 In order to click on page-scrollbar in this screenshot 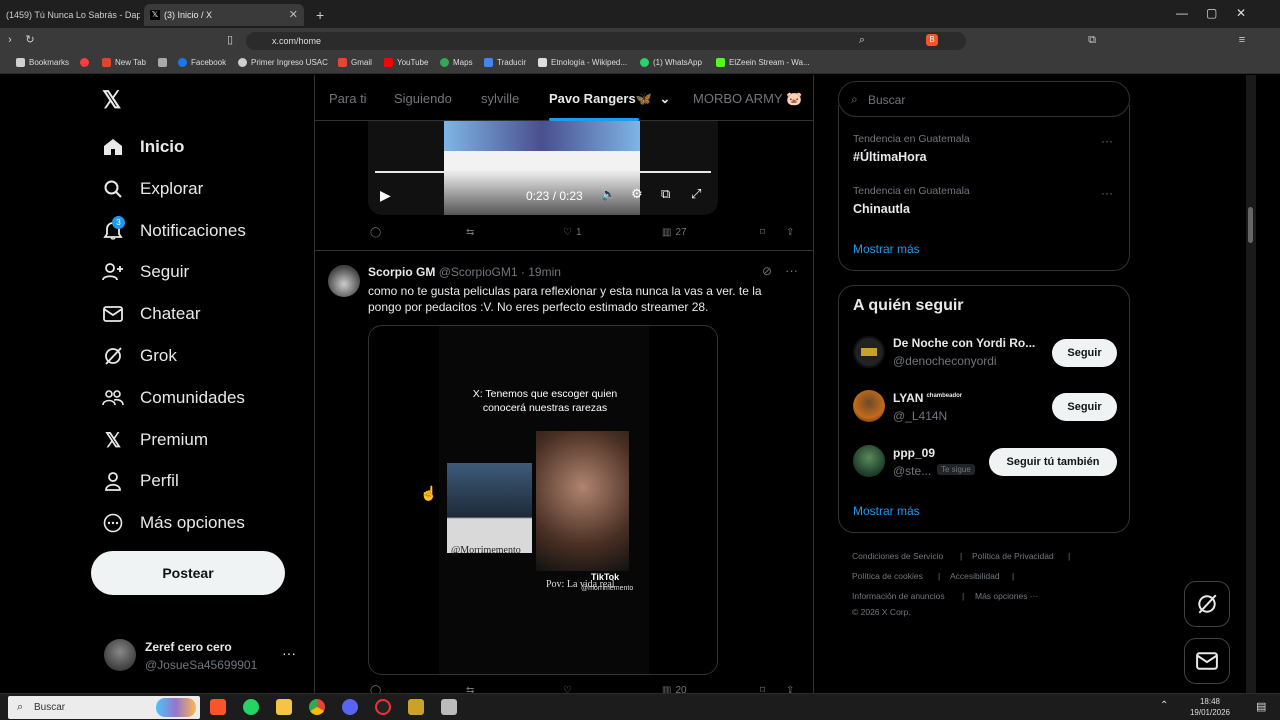, I will do `click(1251, 384)`.